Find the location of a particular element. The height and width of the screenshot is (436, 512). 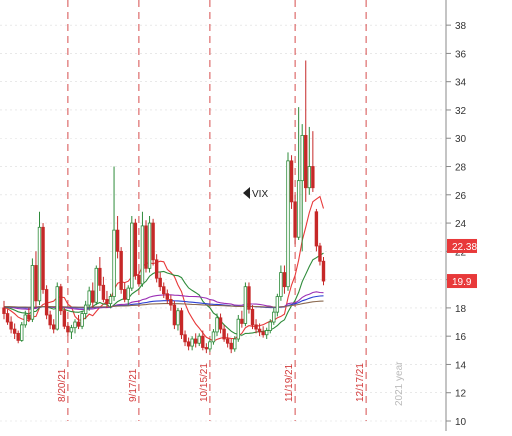

price-tick-label: 28 is located at coordinates (461, 168).